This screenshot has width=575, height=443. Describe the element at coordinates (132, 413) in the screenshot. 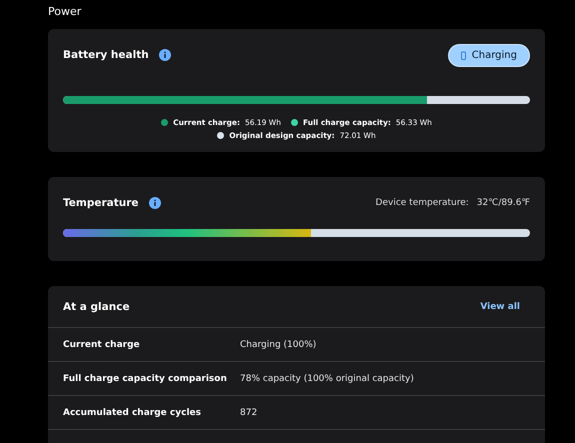

I see `row-label: Accumulated charge cycles` at that location.